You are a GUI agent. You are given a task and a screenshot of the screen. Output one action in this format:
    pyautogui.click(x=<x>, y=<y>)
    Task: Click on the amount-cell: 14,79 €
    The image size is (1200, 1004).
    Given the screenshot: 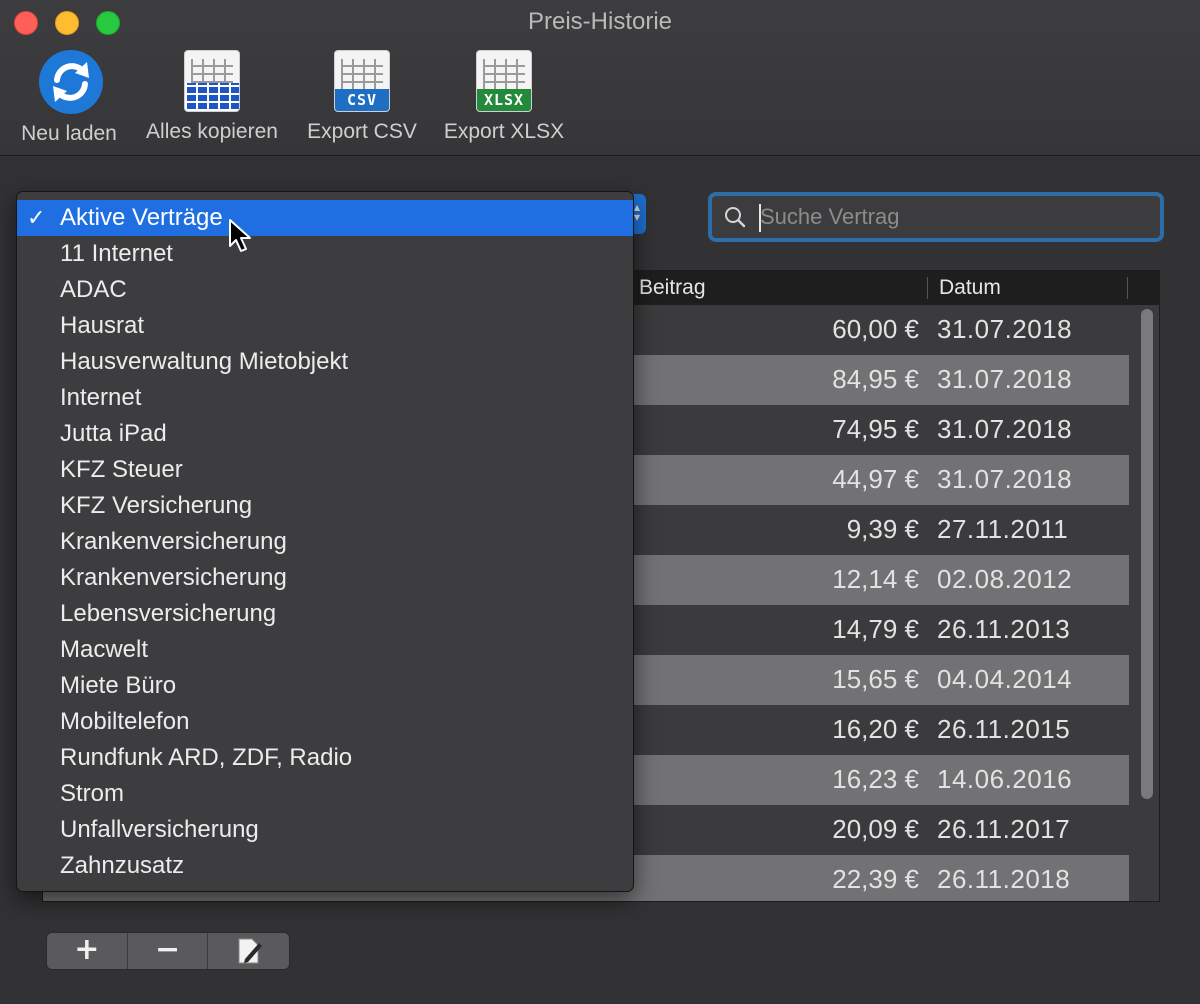 What is the action you would take?
    pyautogui.click(x=875, y=629)
    